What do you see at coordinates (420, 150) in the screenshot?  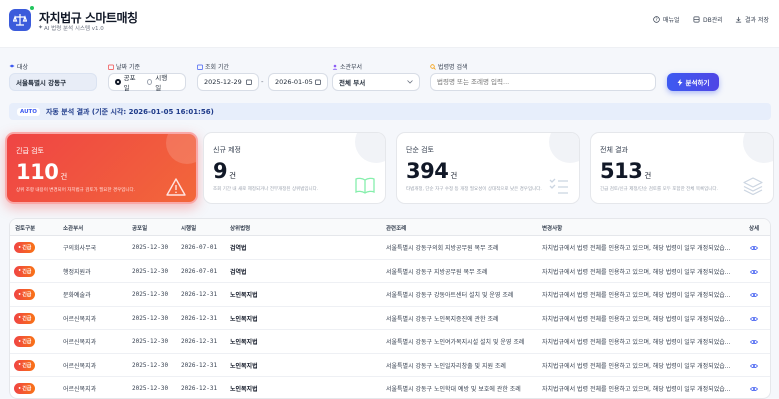 I see `card-label: 단순 검토` at bounding box center [420, 150].